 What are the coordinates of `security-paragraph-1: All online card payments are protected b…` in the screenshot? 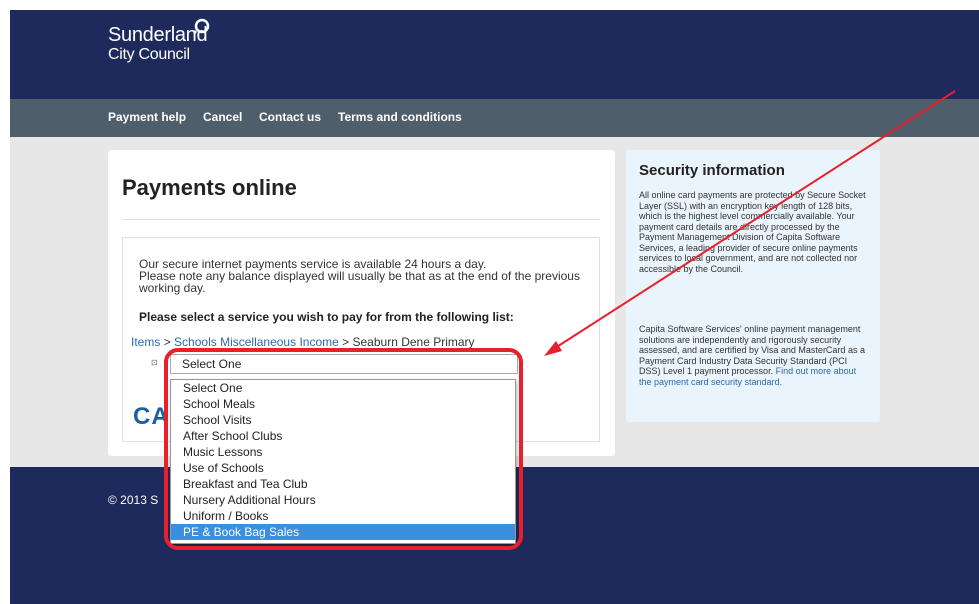 It's located at (752, 232).